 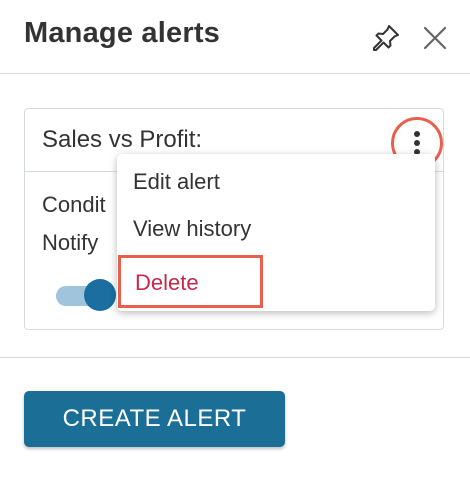 I want to click on panel-title: Manage alerts, so click(x=122, y=33).